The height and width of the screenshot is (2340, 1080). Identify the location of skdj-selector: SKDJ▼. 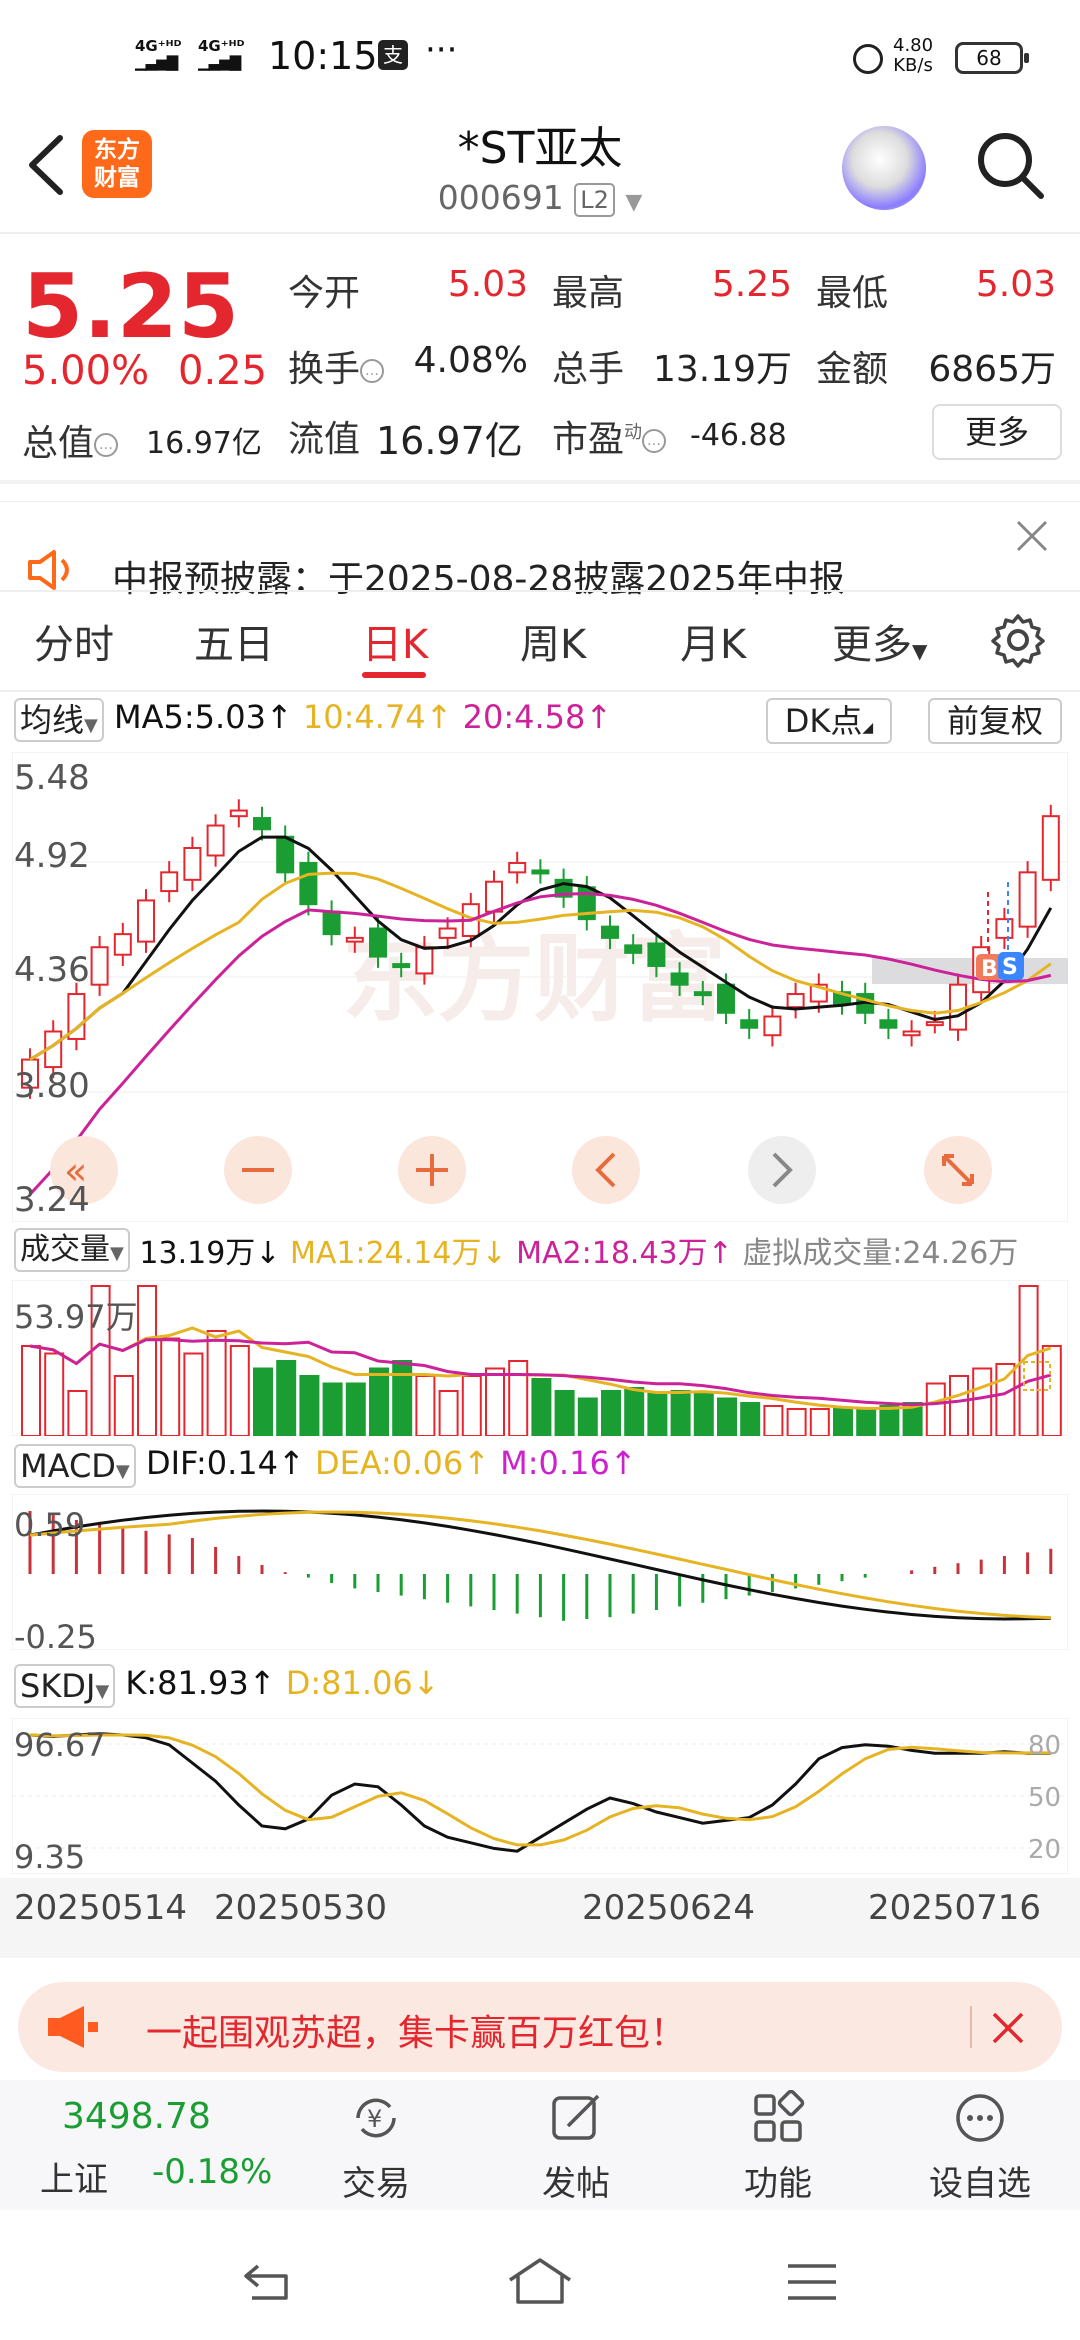
(65, 1686).